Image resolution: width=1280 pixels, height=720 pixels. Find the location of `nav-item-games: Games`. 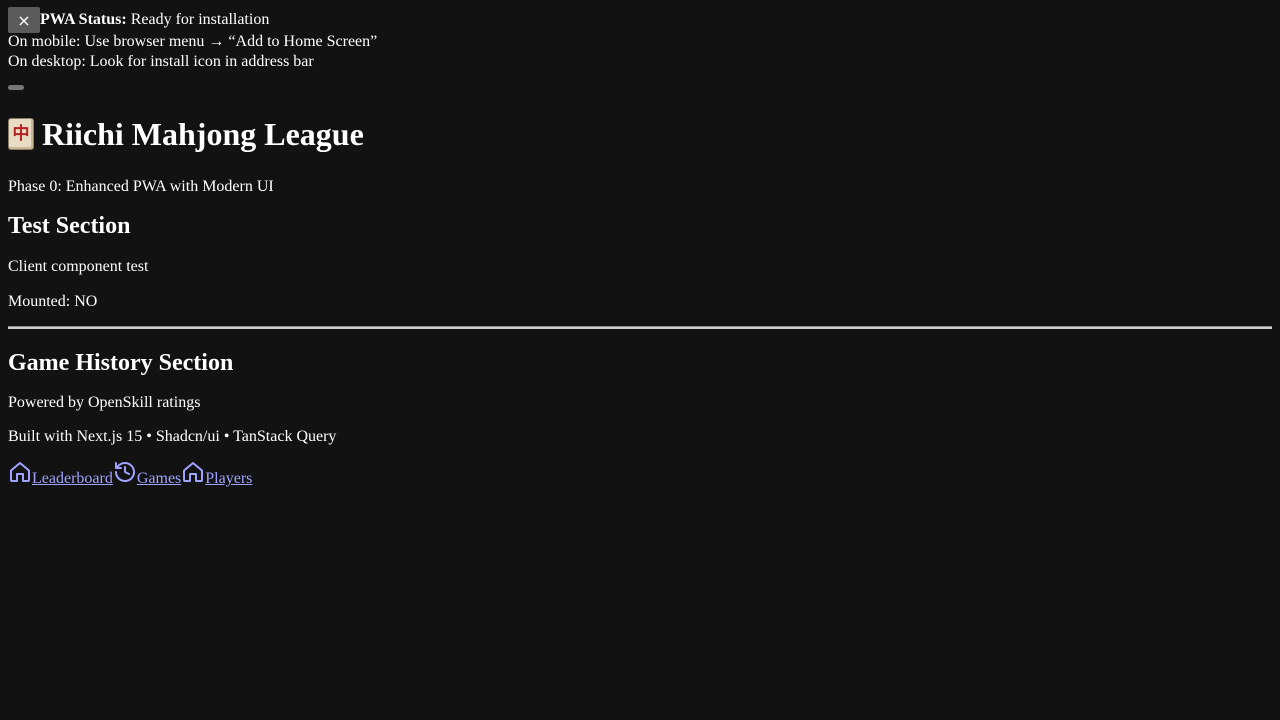

nav-item-games: Games is located at coordinates (147, 474).